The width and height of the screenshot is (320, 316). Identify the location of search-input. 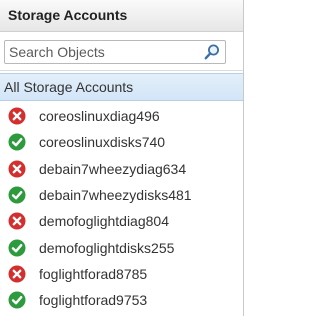
(115, 52).